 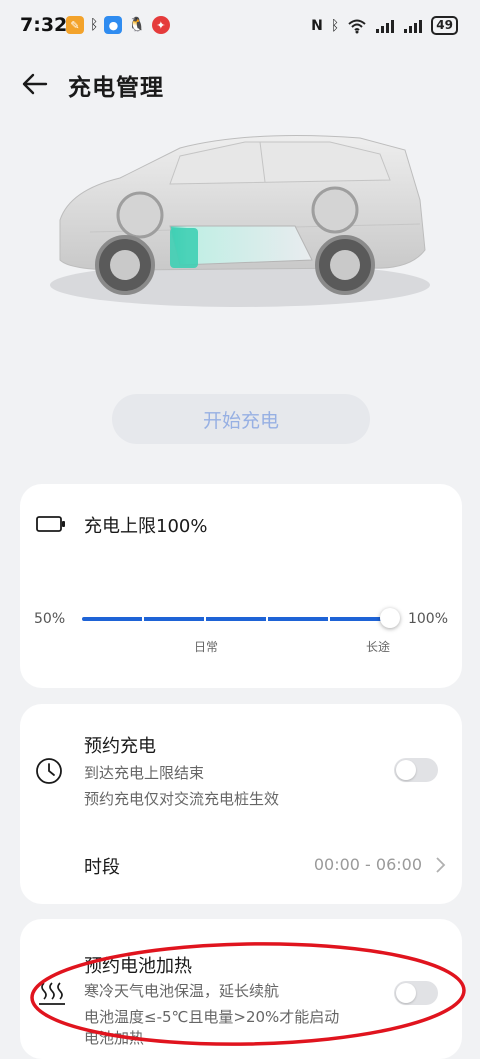 What do you see at coordinates (385, 26) in the screenshot?
I see `signal-icon` at bounding box center [385, 26].